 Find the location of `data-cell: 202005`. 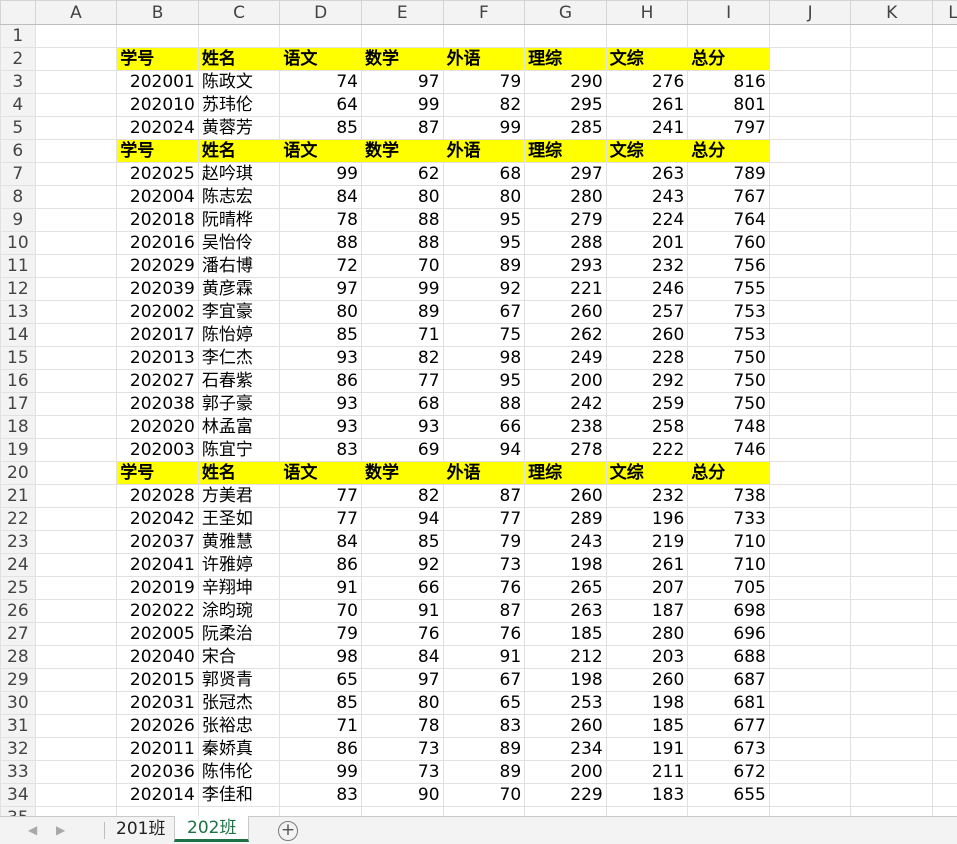

data-cell: 202005 is located at coordinates (158, 634).